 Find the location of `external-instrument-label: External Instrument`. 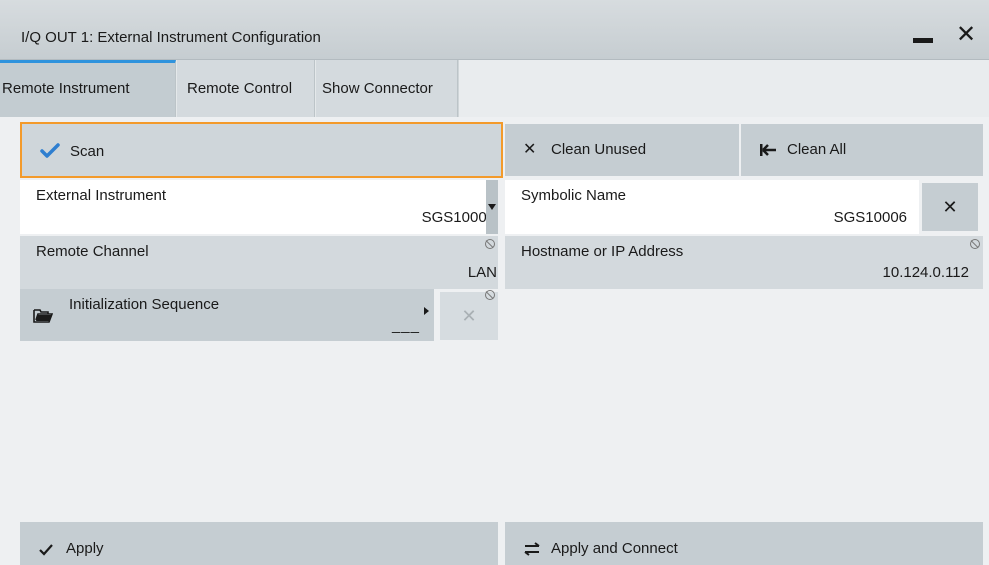

external-instrument-label: External Instrument is located at coordinates (101, 195).